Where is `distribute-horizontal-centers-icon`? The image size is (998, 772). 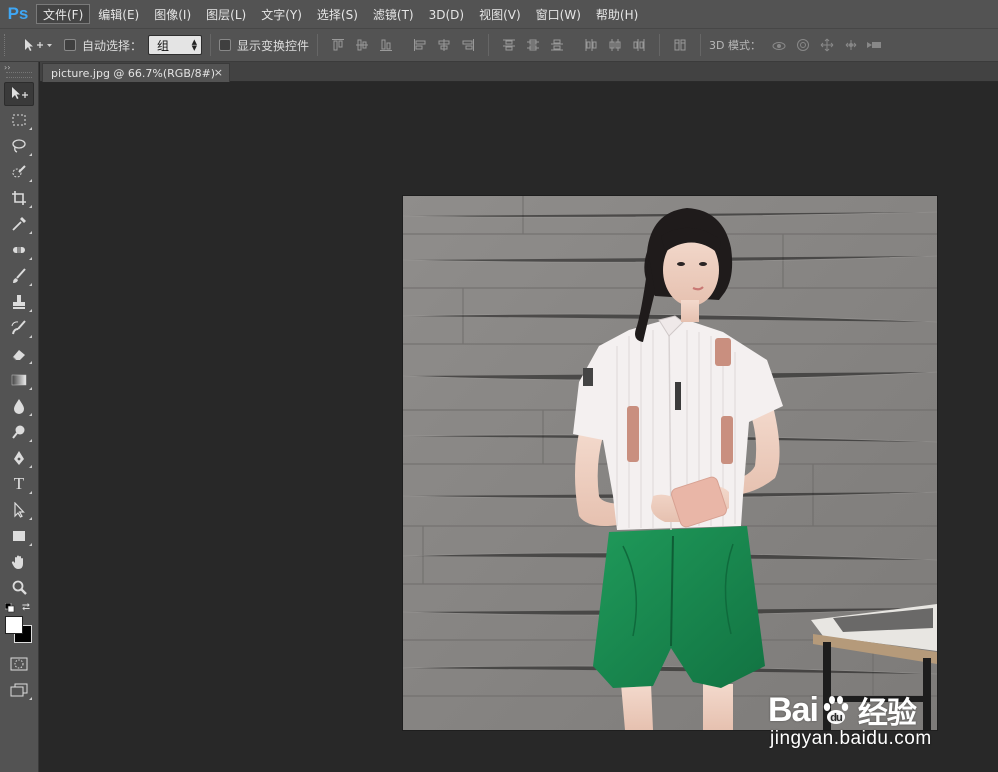
distribute-horizontal-centers-icon is located at coordinates (615, 45).